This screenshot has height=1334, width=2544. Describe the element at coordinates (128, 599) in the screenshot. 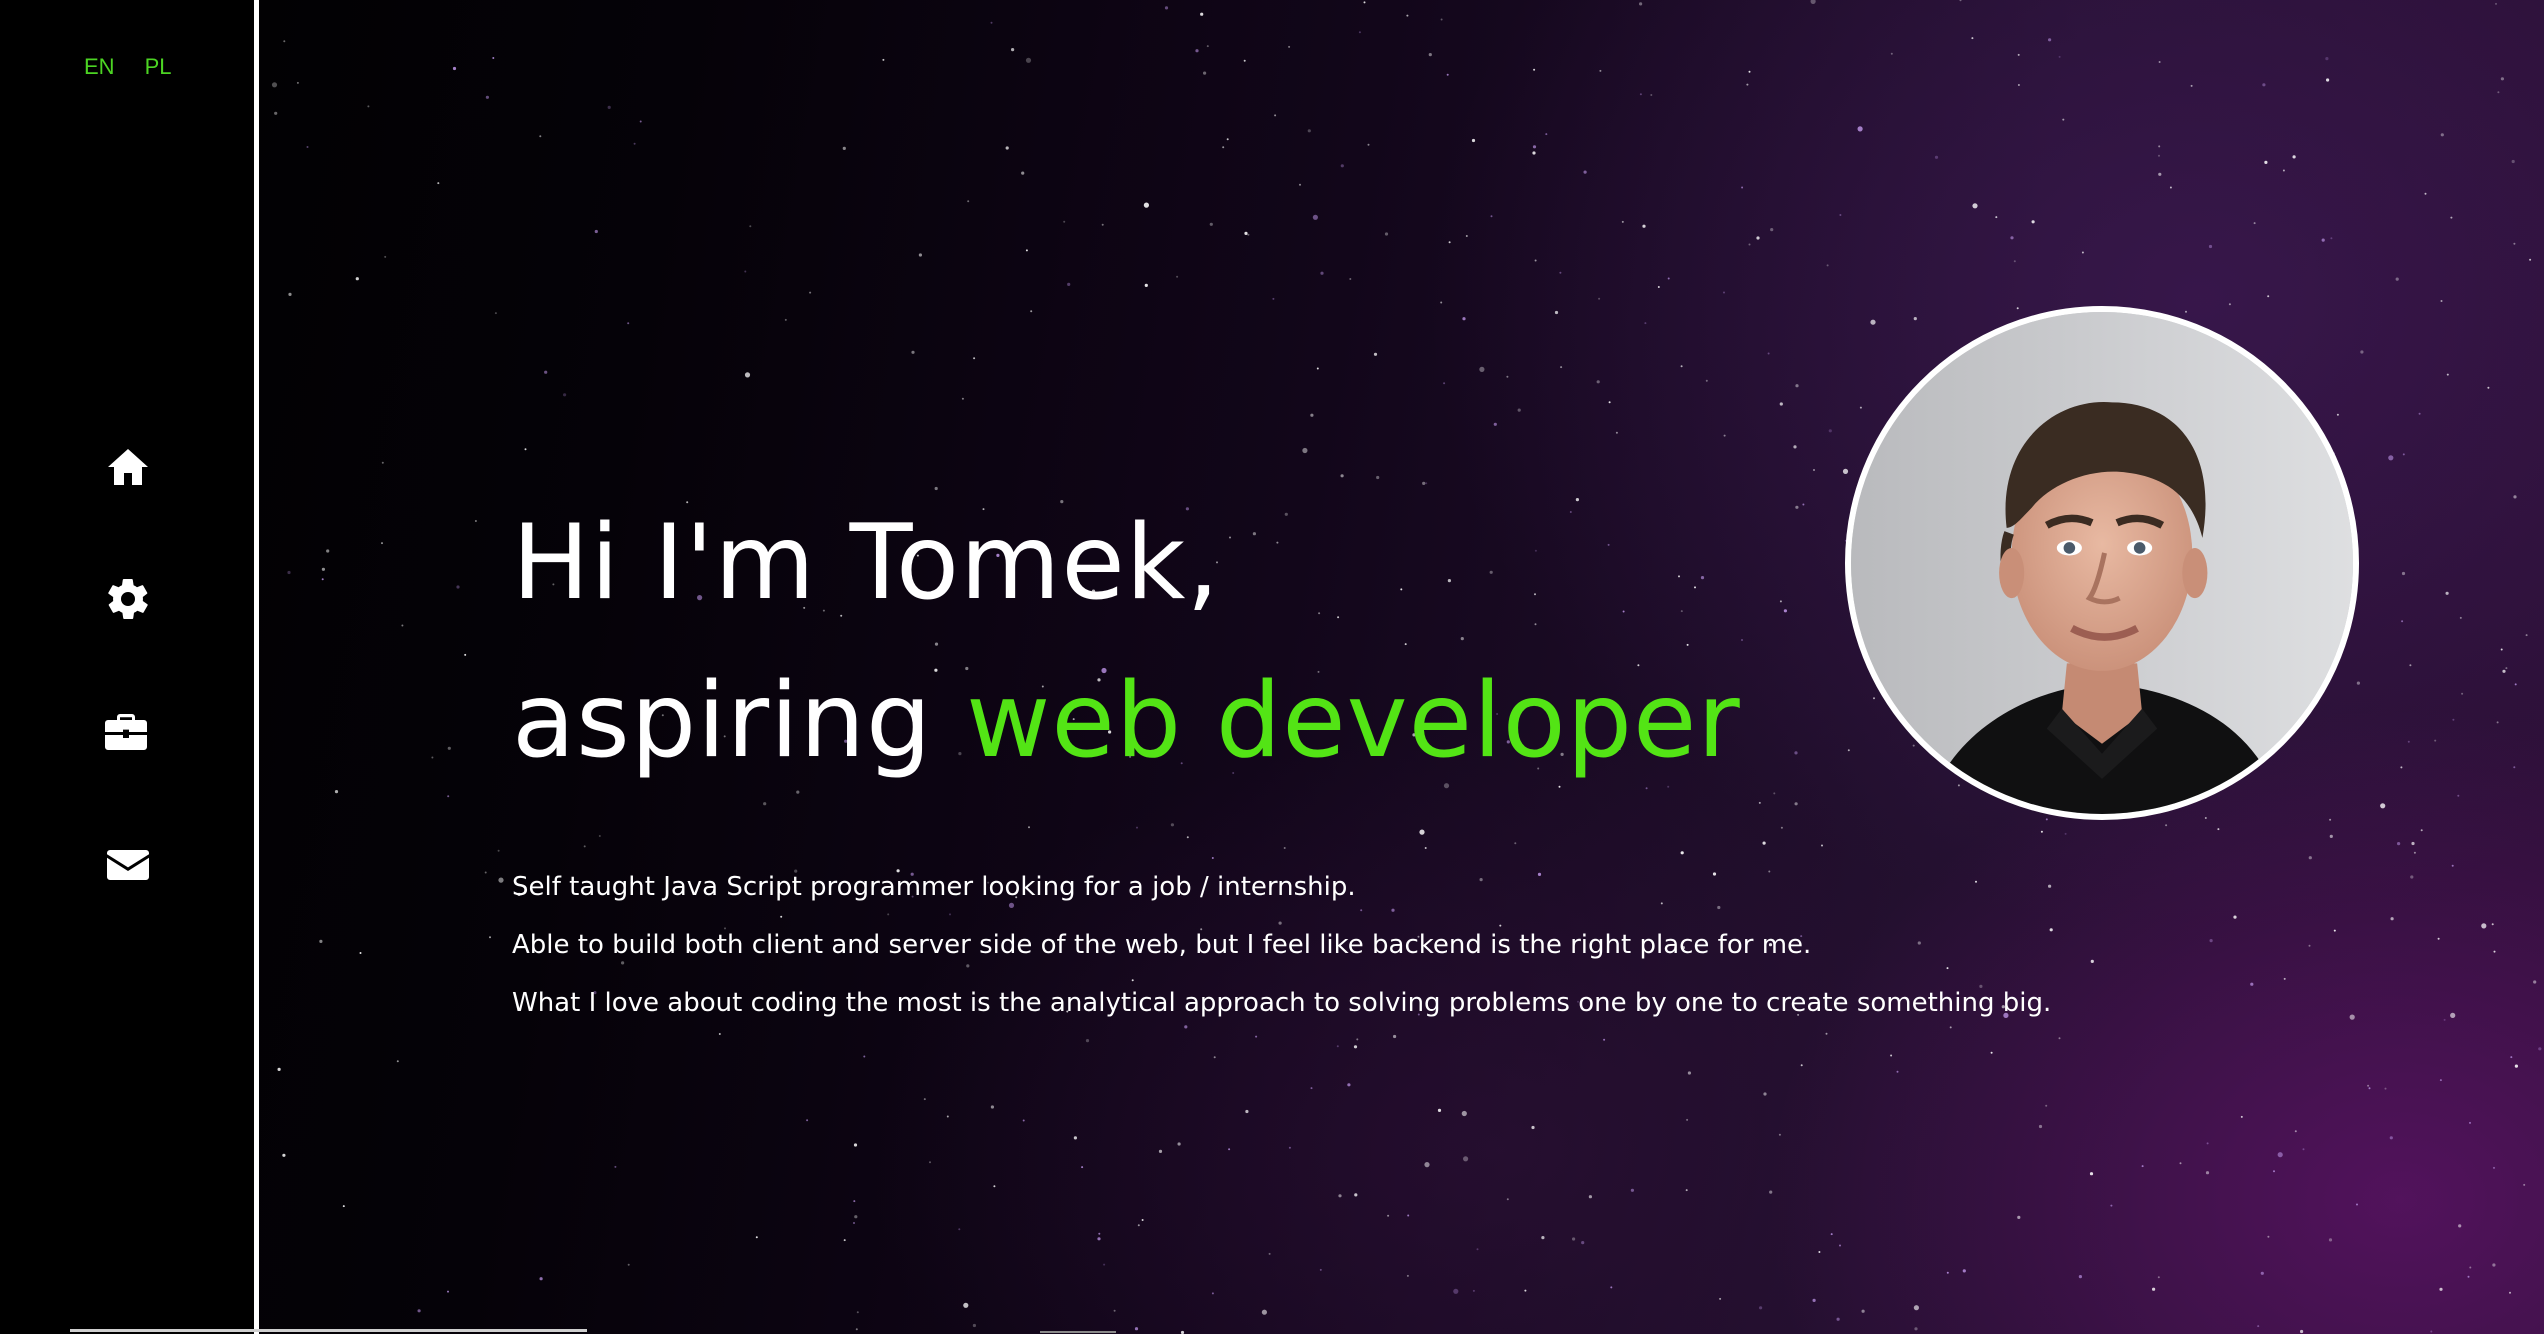

I see `nav-skills` at that location.